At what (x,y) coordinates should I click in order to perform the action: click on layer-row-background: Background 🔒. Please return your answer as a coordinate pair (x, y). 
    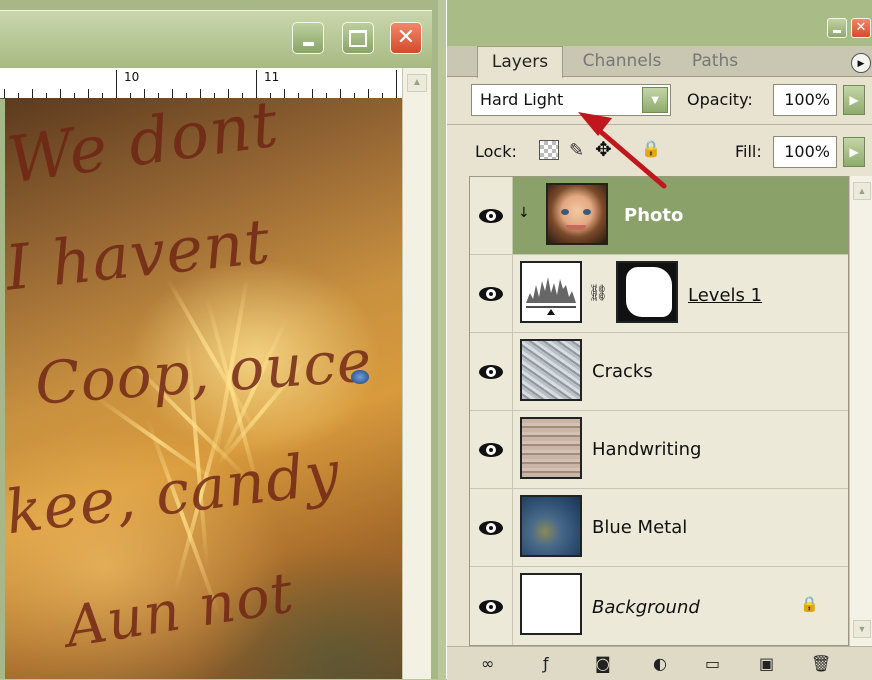
    Looking at the image, I should click on (659, 606).